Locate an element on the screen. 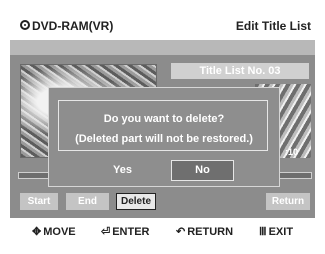  footer-help-bar: ✥ MOVE ⏎ ENTER ↶ RETURN Ⅲ EXIT is located at coordinates (162, 231).